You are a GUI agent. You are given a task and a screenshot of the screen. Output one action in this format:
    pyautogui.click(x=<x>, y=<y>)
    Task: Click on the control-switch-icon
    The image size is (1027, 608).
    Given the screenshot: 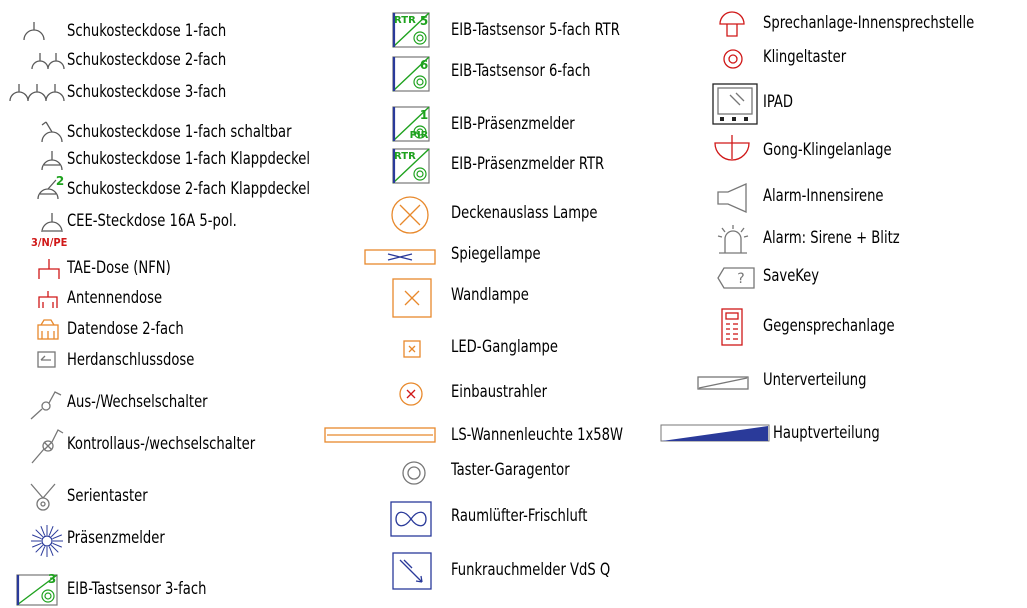 What is the action you would take?
    pyautogui.click(x=47, y=446)
    